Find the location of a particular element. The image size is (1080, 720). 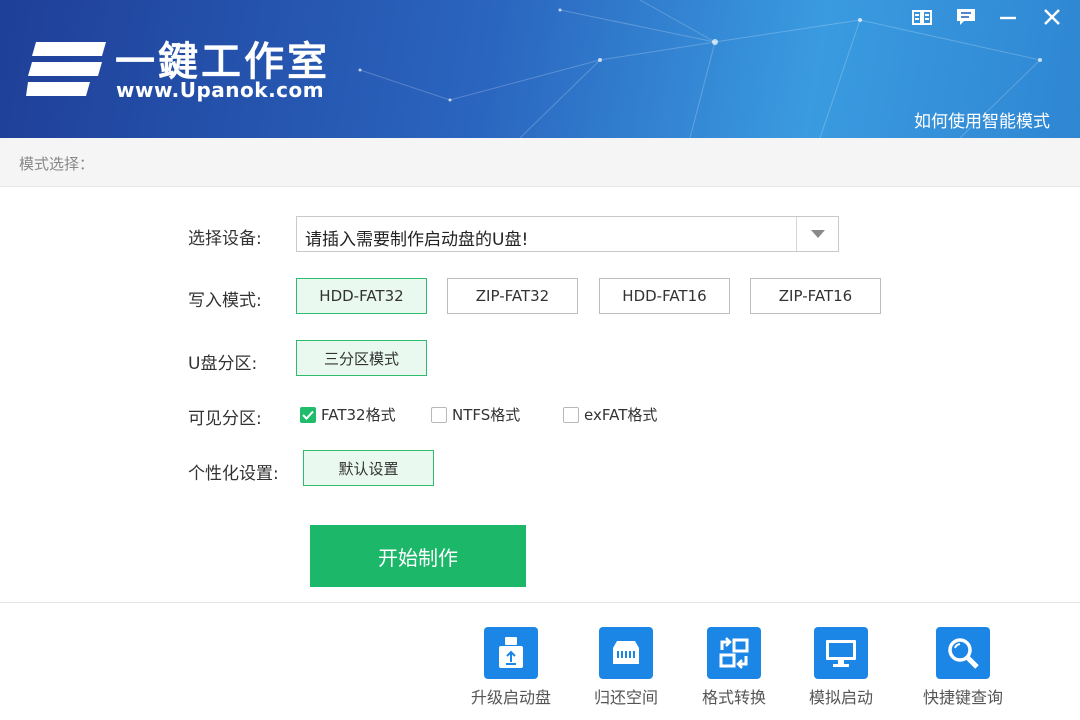

simulate-boot-tool: 模拟启动 is located at coordinates (841, 667).